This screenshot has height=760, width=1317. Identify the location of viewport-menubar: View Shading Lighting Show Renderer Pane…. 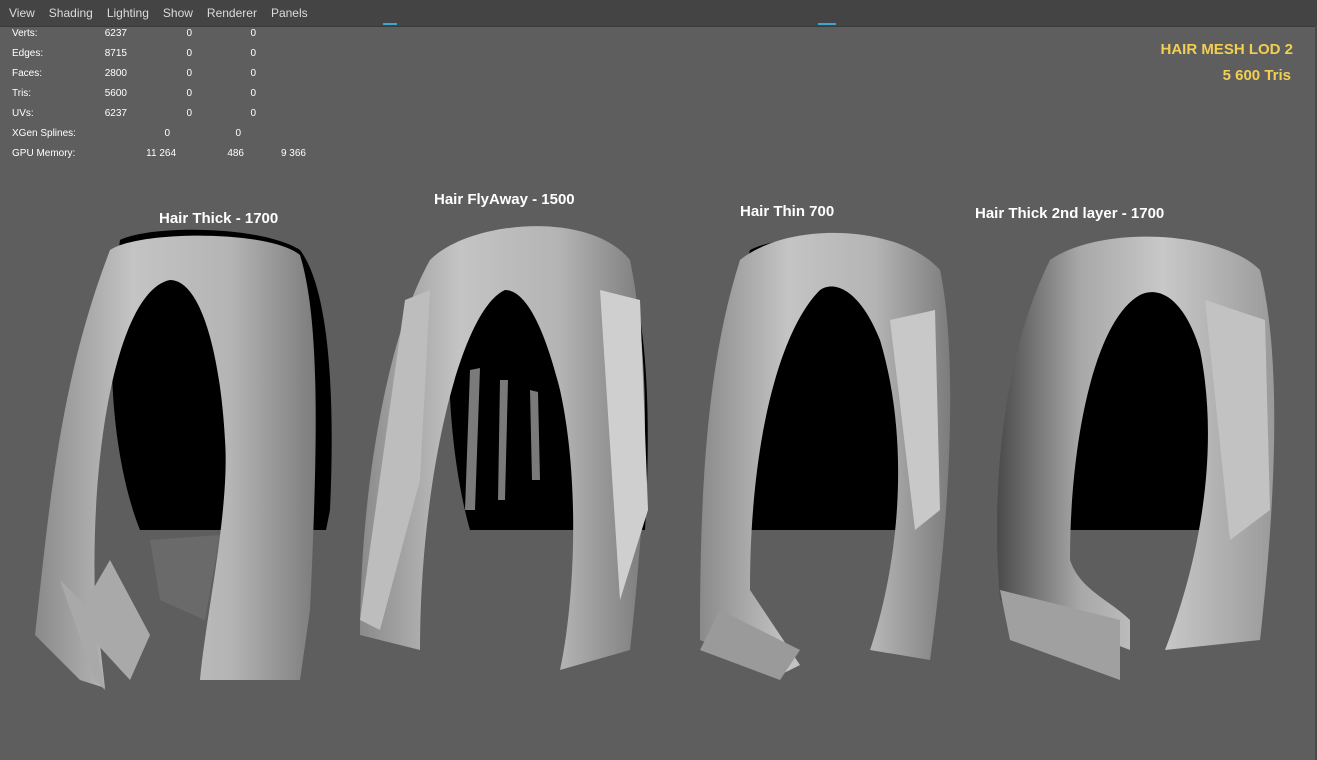
(658, 13).